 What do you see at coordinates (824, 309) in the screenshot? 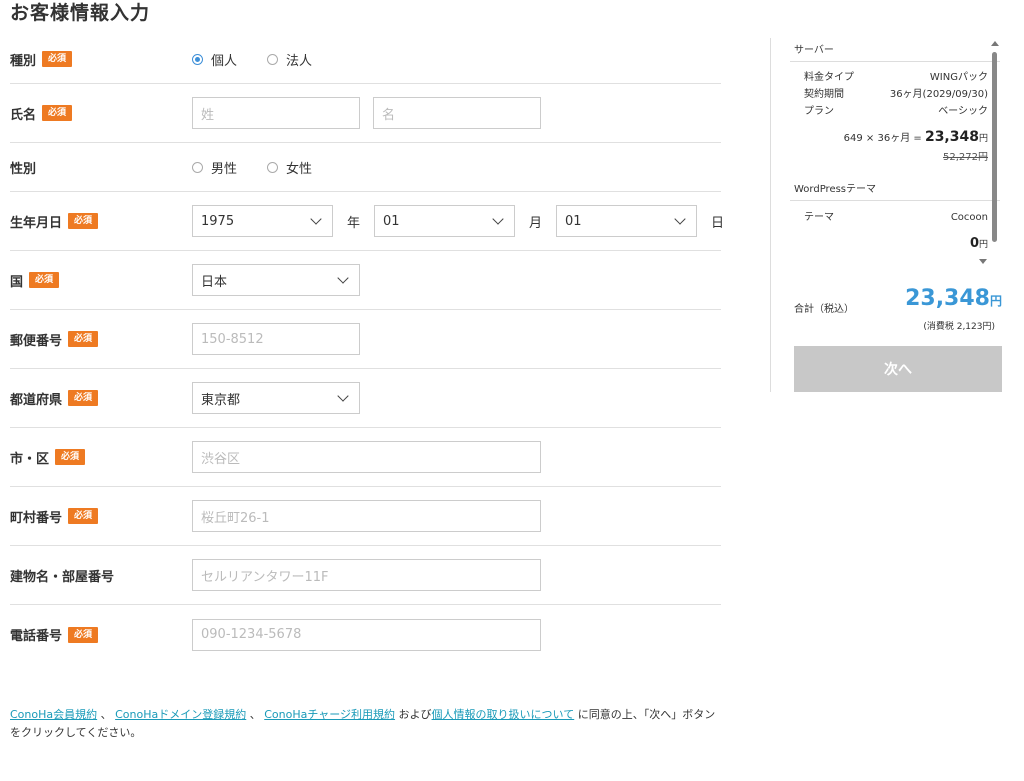
I see `total-label: 合計（税込）` at bounding box center [824, 309].